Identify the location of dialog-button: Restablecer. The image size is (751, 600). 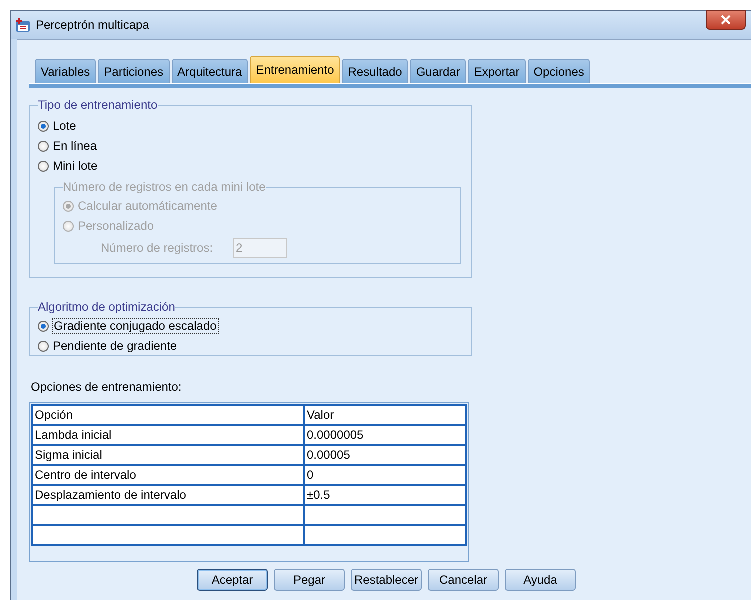
(386, 580).